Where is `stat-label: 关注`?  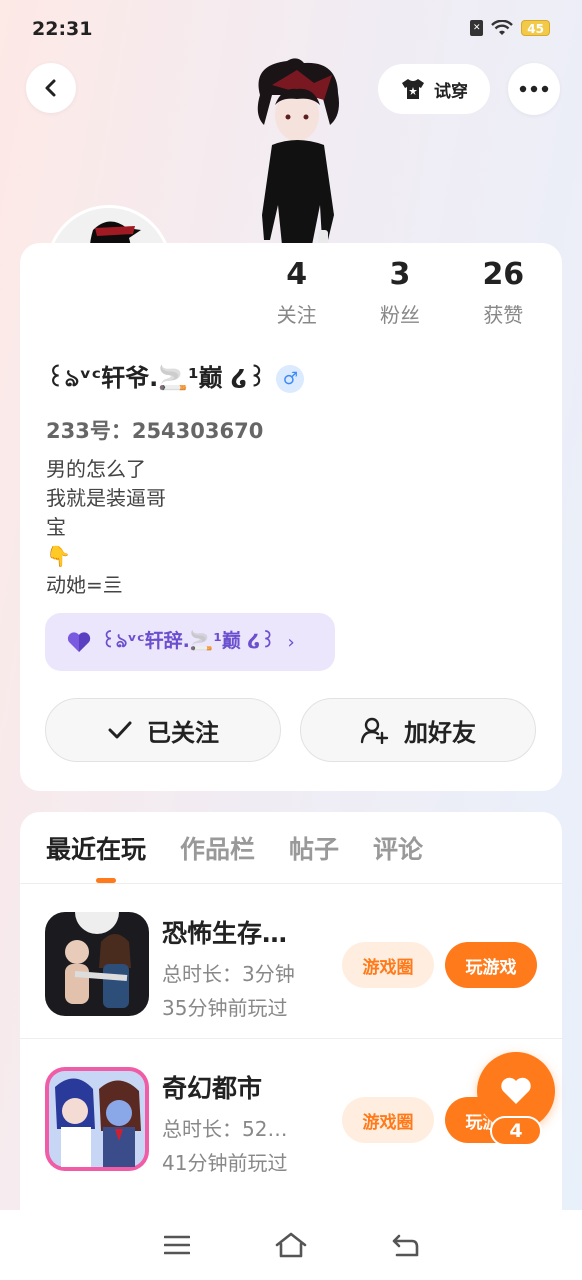 stat-label: 关注 is located at coordinates (296, 315).